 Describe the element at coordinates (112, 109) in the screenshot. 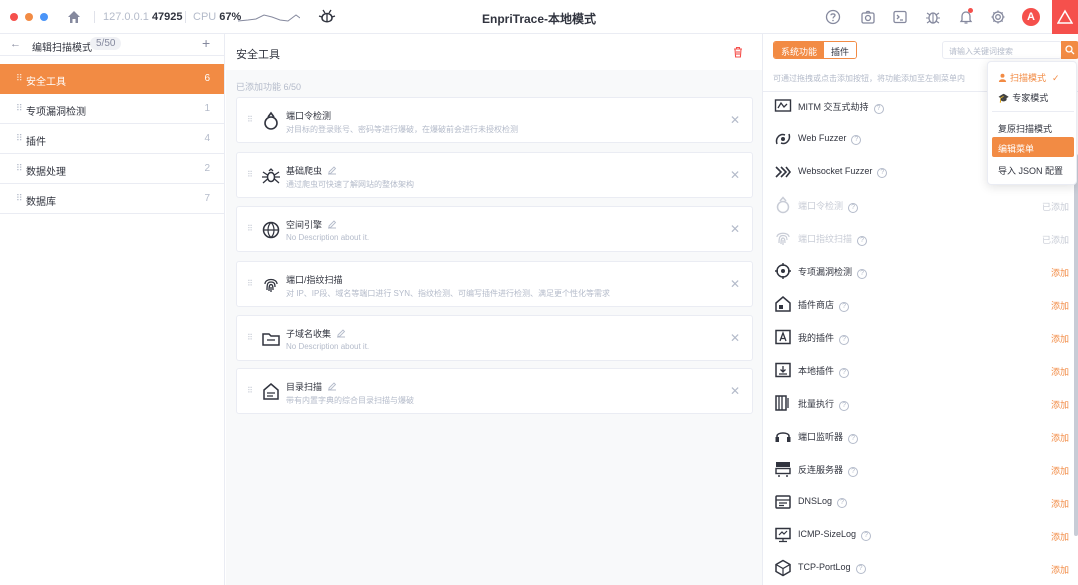

I see `menu-item-vuln-detection: ⠿ 专项漏洞检测 1` at that location.